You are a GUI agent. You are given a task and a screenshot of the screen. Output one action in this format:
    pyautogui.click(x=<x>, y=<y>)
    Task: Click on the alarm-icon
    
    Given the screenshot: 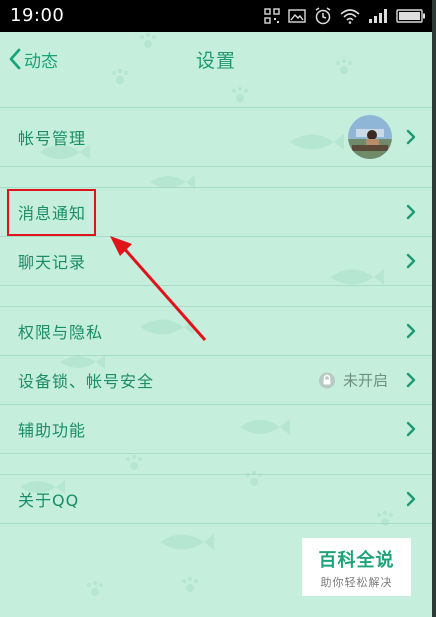 What is the action you would take?
    pyautogui.click(x=323, y=16)
    